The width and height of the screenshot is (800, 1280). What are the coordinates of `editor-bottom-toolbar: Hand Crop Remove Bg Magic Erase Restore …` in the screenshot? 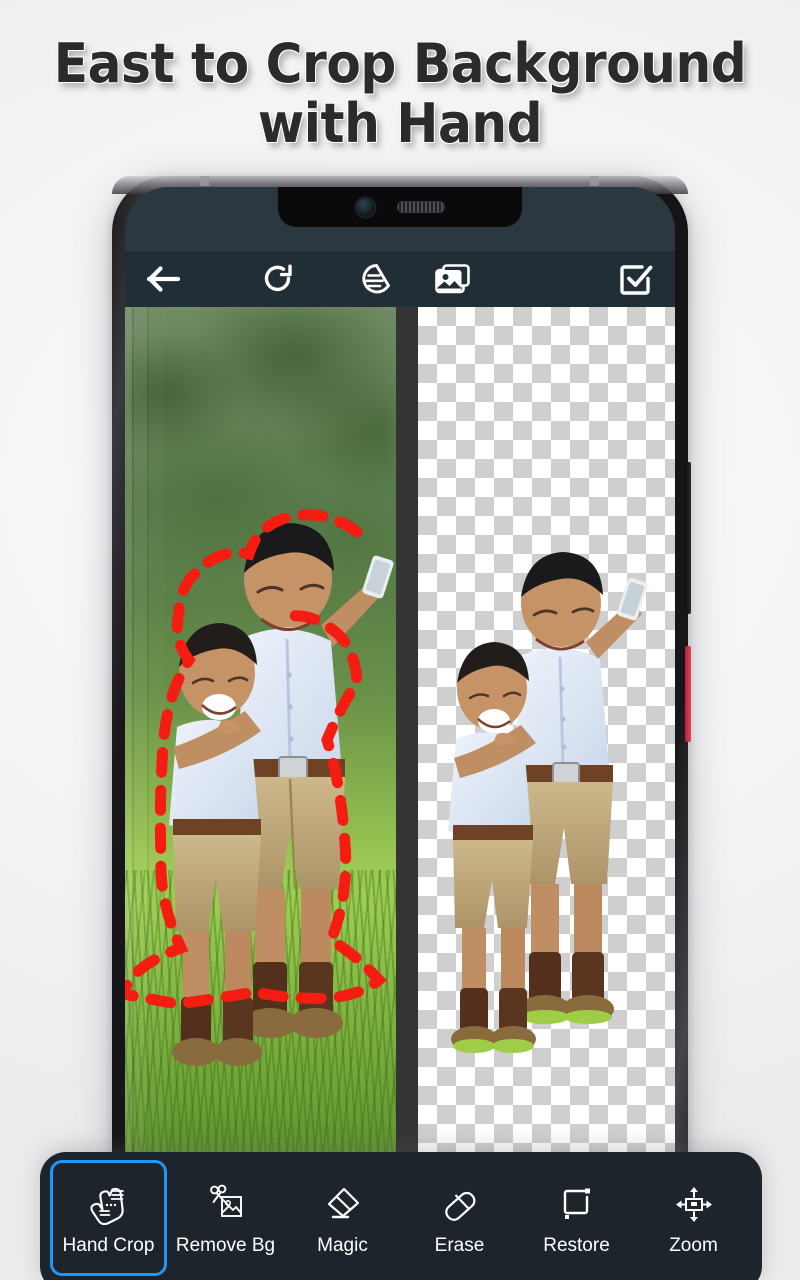 It's located at (401, 1216).